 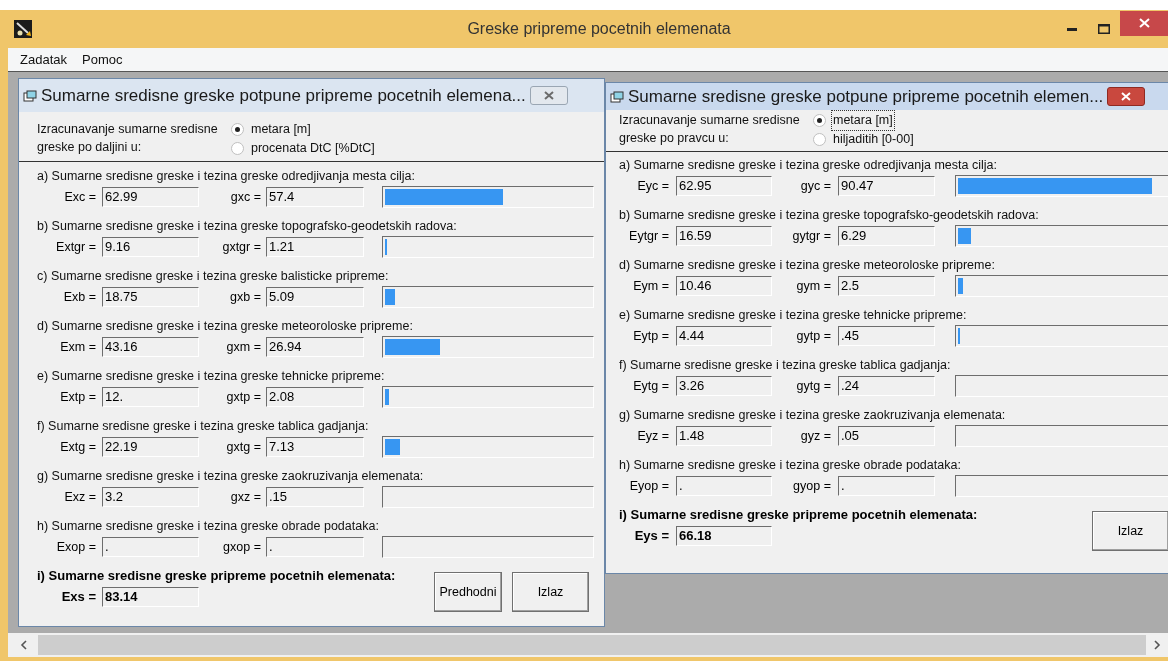 What do you see at coordinates (245, 497) in the screenshot?
I see `value-label: gxz =` at bounding box center [245, 497].